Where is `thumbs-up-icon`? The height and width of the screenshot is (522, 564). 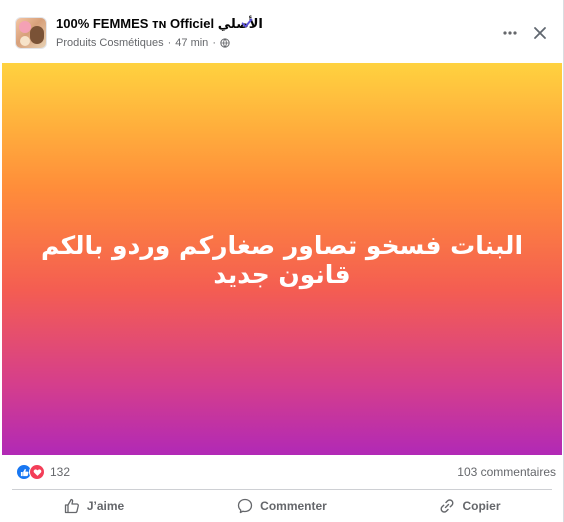
thumbs-up-icon is located at coordinates (71, 506).